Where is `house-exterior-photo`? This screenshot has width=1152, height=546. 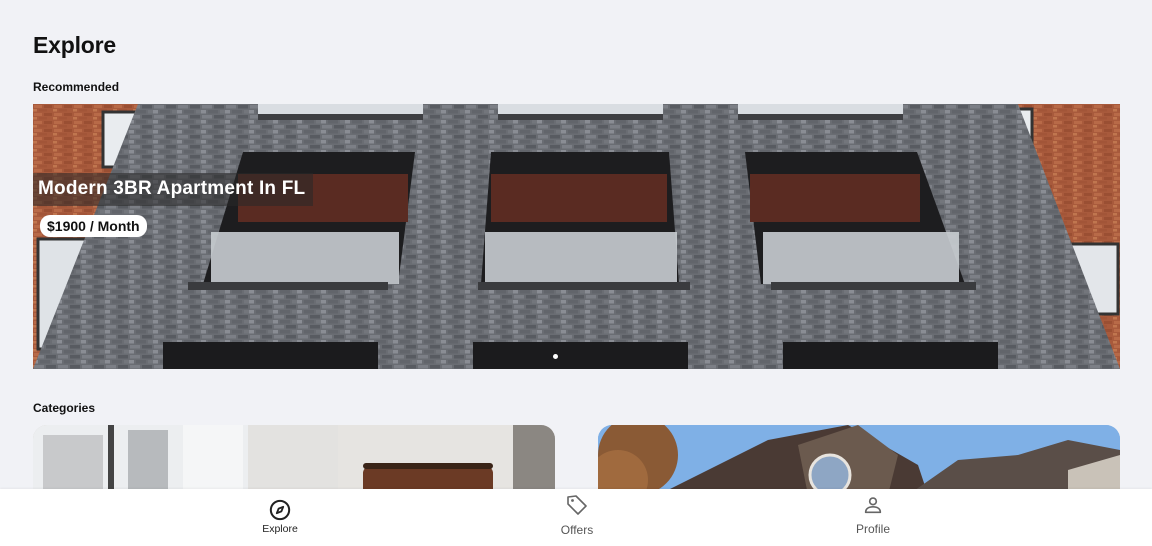
house-exterior-photo is located at coordinates (859, 460).